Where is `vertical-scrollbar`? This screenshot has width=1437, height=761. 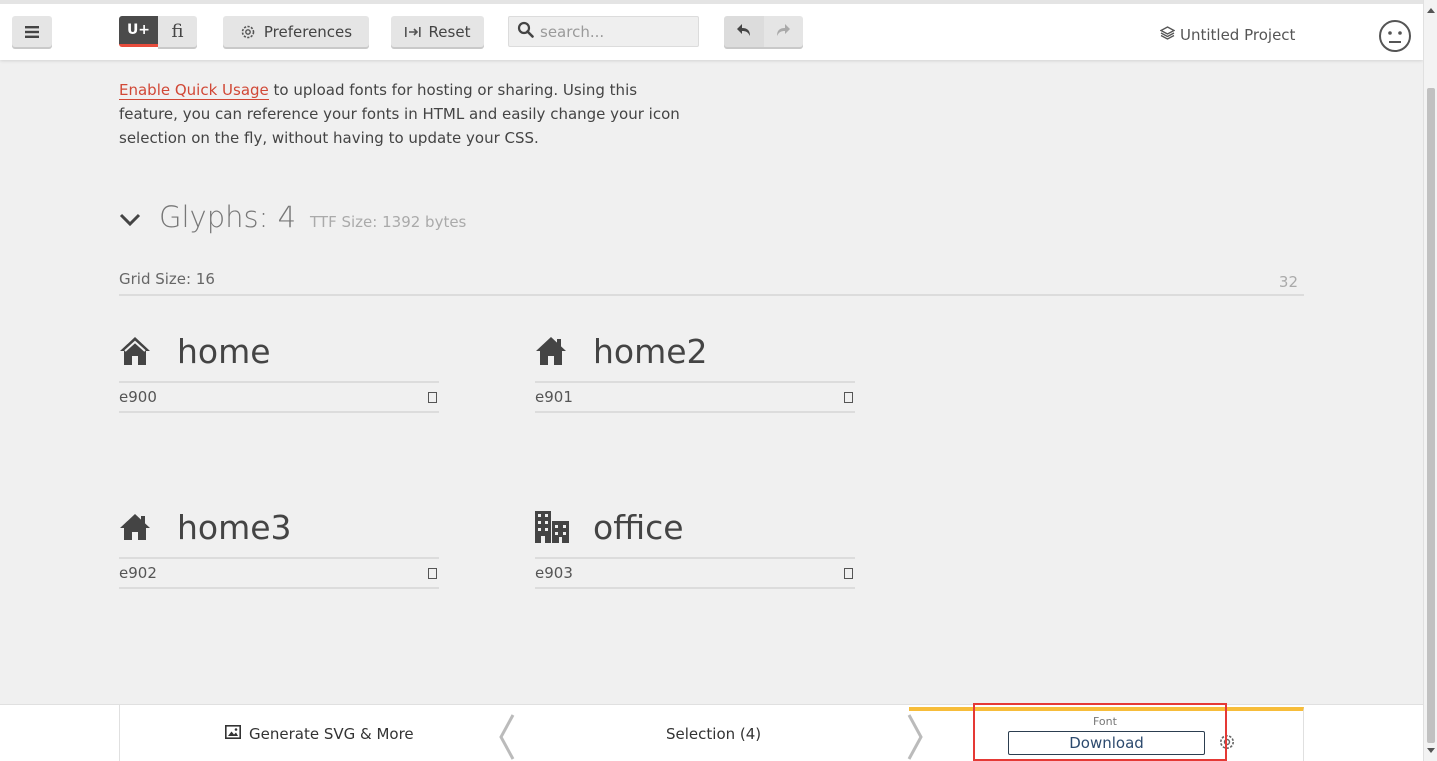
vertical-scrollbar is located at coordinates (1430, 380).